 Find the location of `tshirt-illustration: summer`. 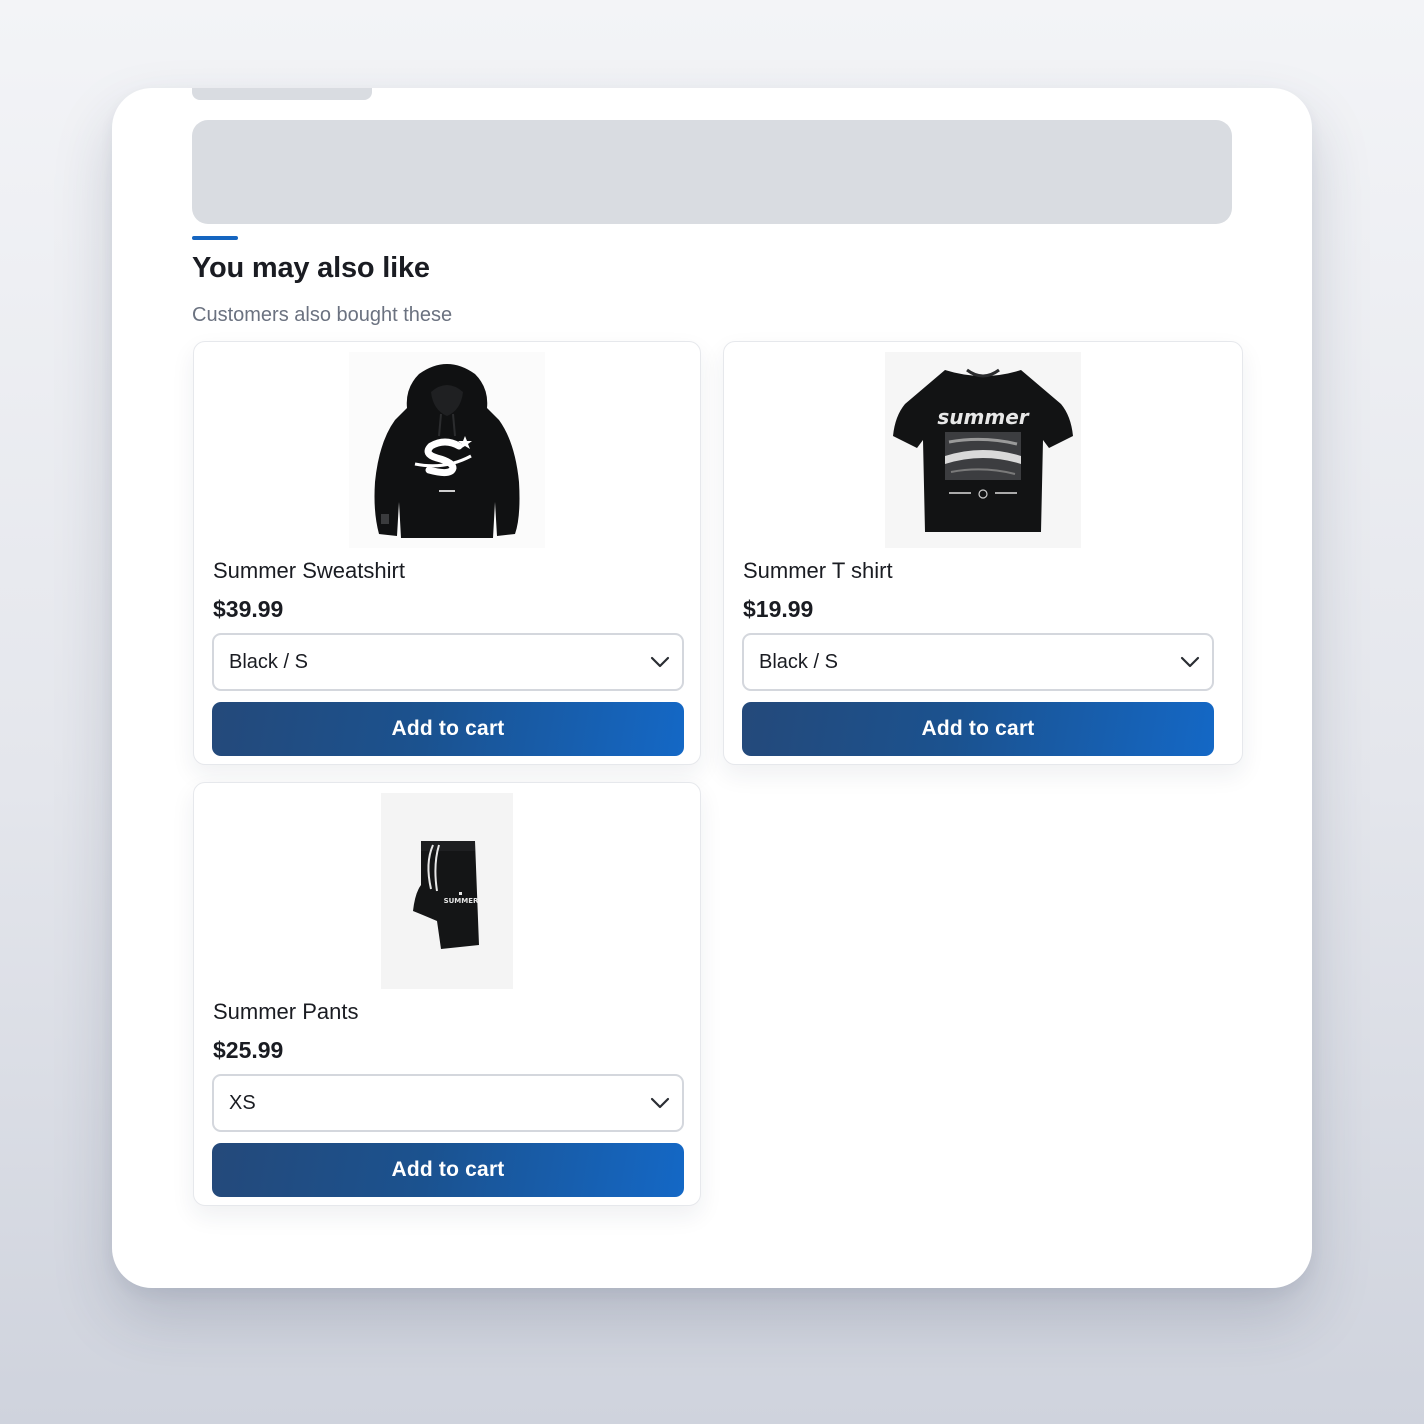

tshirt-illustration: summer is located at coordinates (983, 450).